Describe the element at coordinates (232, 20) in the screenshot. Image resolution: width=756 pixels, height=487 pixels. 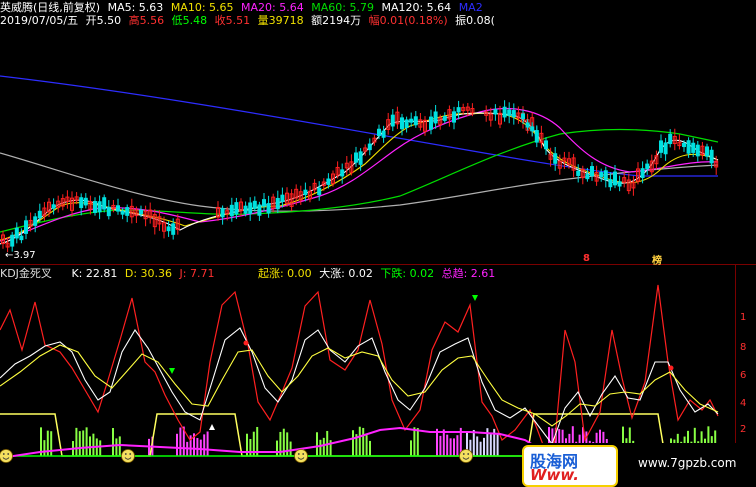
I see `close-price: 收5.51` at that location.